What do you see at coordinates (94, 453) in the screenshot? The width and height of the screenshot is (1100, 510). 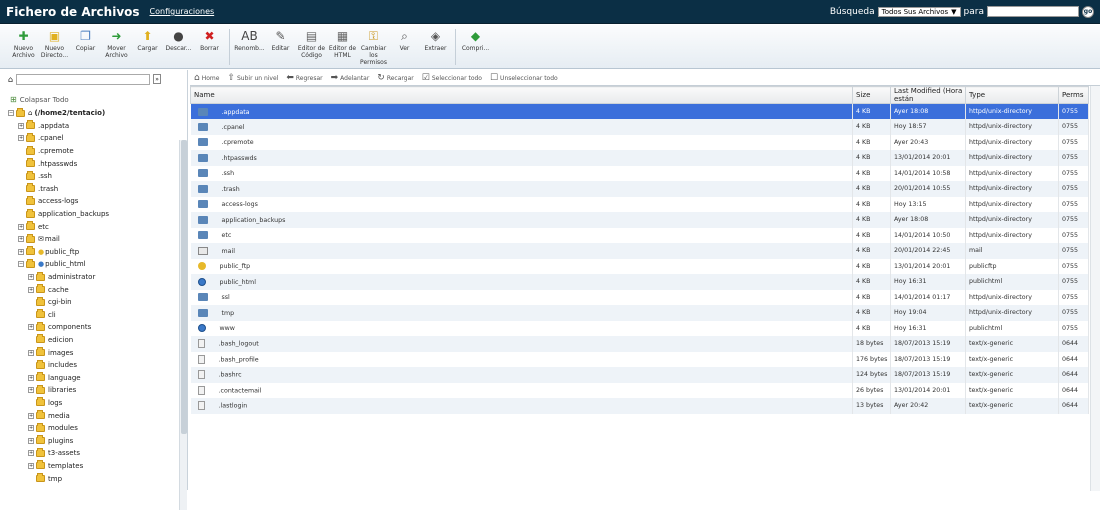 I see `tree-item: + t3-assets` at bounding box center [94, 453].